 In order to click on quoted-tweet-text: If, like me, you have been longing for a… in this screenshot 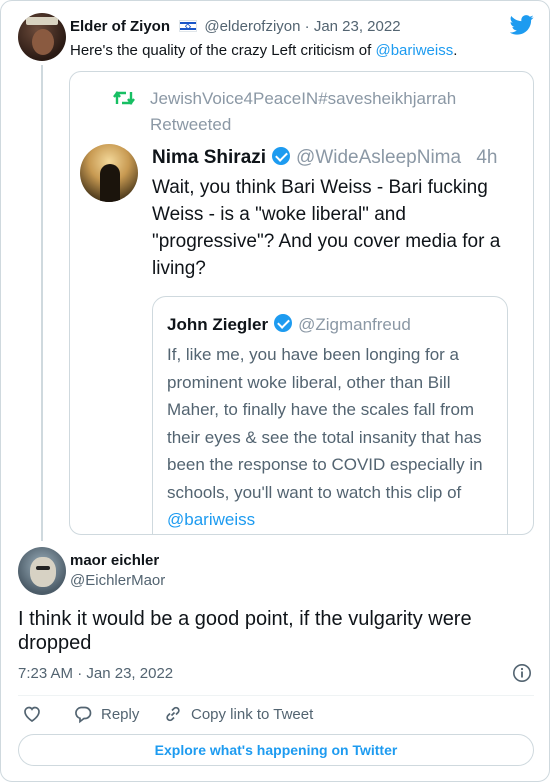, I will do `click(332, 437)`.